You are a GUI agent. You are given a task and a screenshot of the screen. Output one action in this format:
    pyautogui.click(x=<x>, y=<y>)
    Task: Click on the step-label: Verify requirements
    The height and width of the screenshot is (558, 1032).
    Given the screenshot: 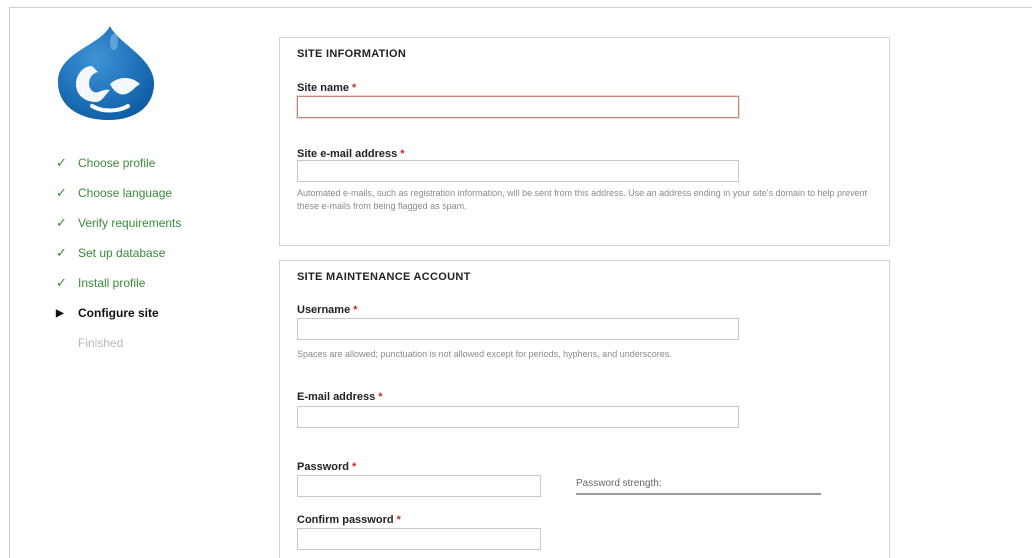 What is the action you would take?
    pyautogui.click(x=130, y=223)
    